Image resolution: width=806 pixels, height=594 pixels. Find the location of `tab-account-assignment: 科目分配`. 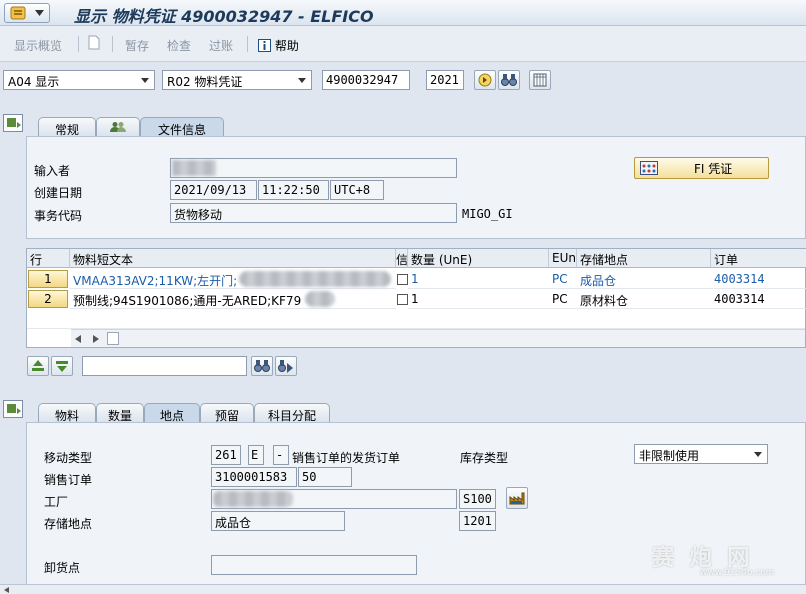

tab-account-assignment: 科目分配 is located at coordinates (292, 413).